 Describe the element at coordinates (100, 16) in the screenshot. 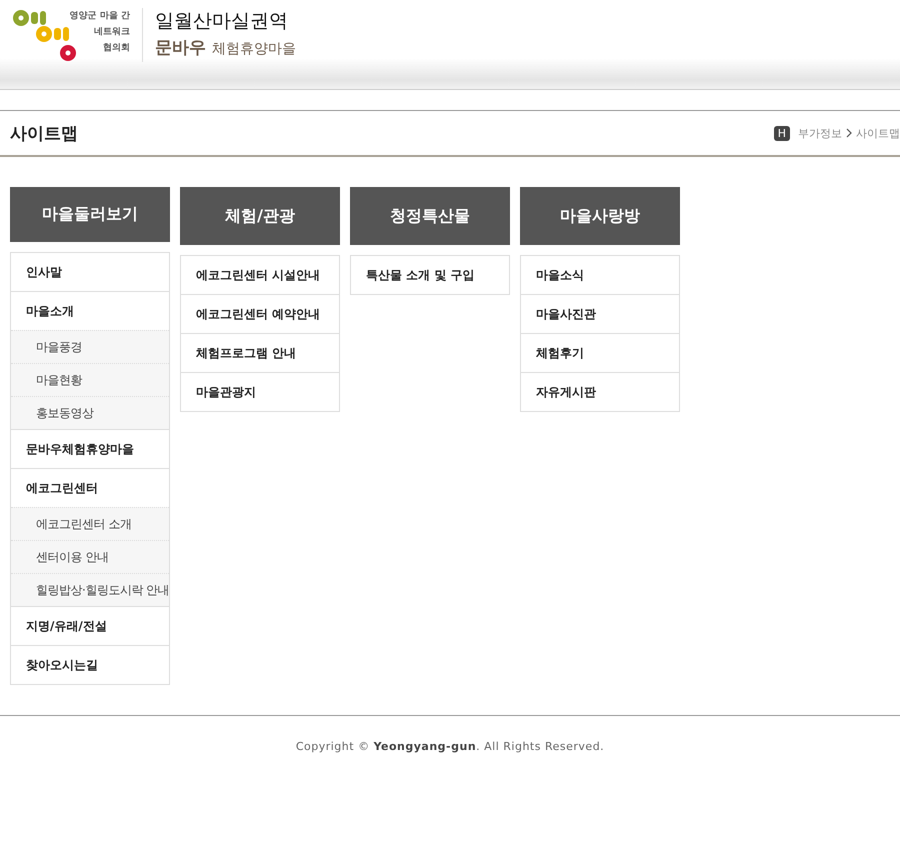

I see `logo-caption: 영양군 마을 간` at that location.